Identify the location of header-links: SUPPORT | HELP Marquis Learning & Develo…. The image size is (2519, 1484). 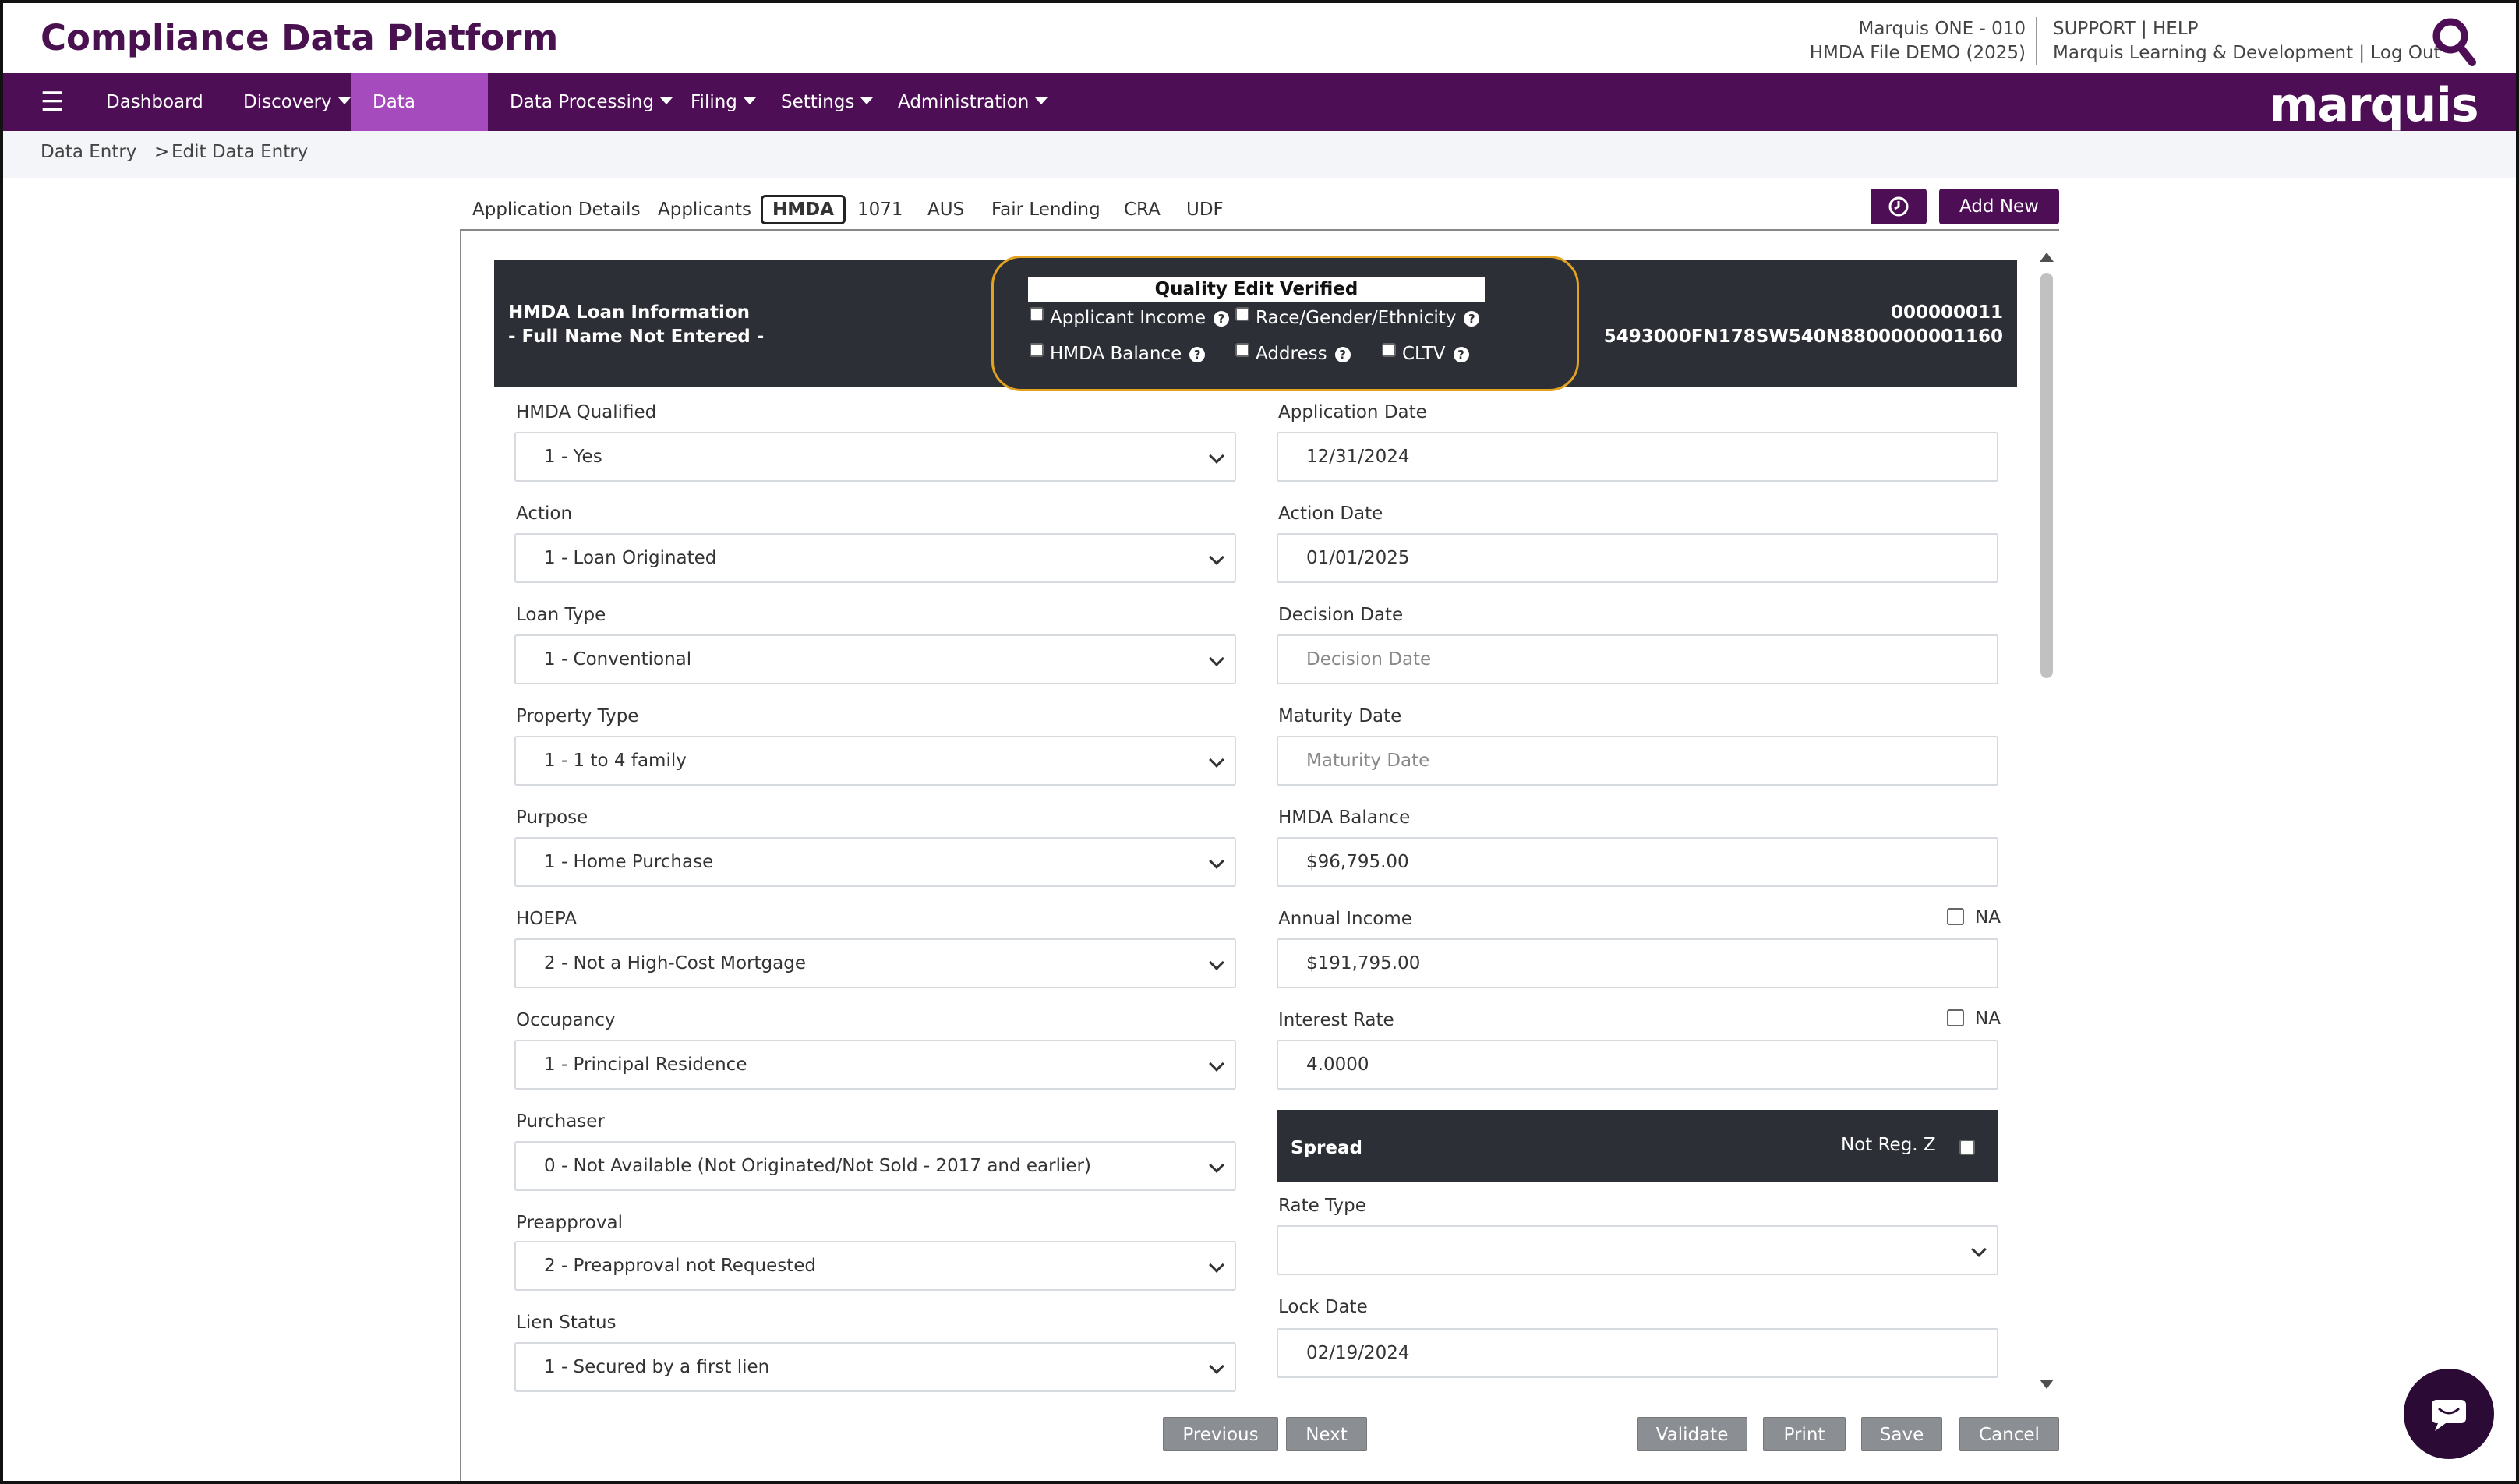
(2247, 41).